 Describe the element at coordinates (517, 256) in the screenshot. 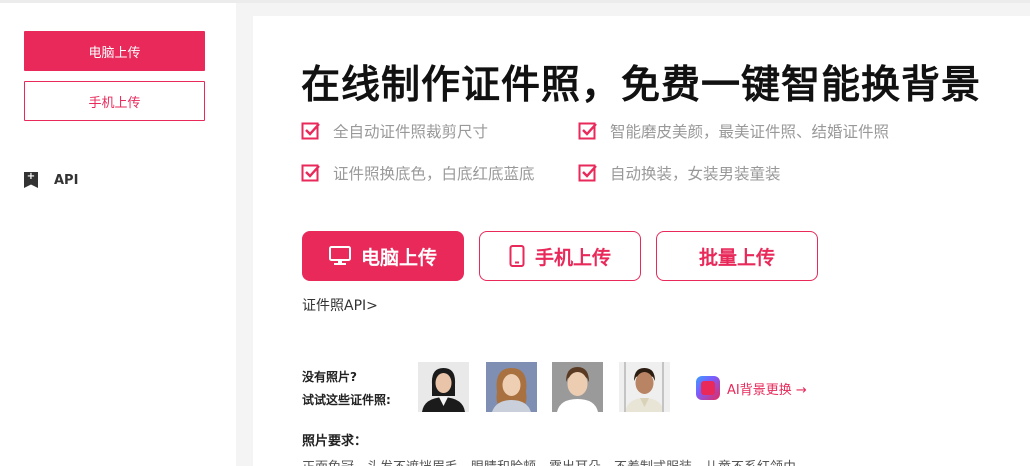

I see `phone-icon` at that location.